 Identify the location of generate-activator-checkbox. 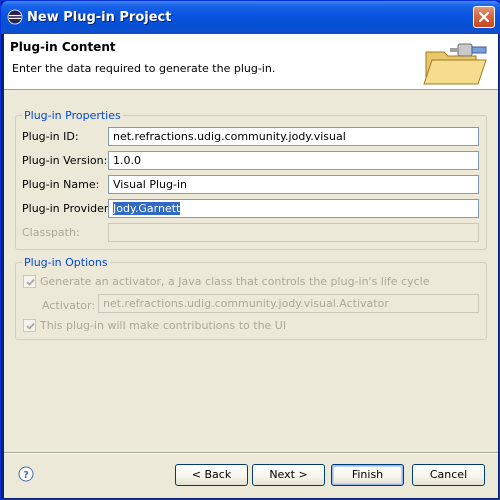
(29, 281).